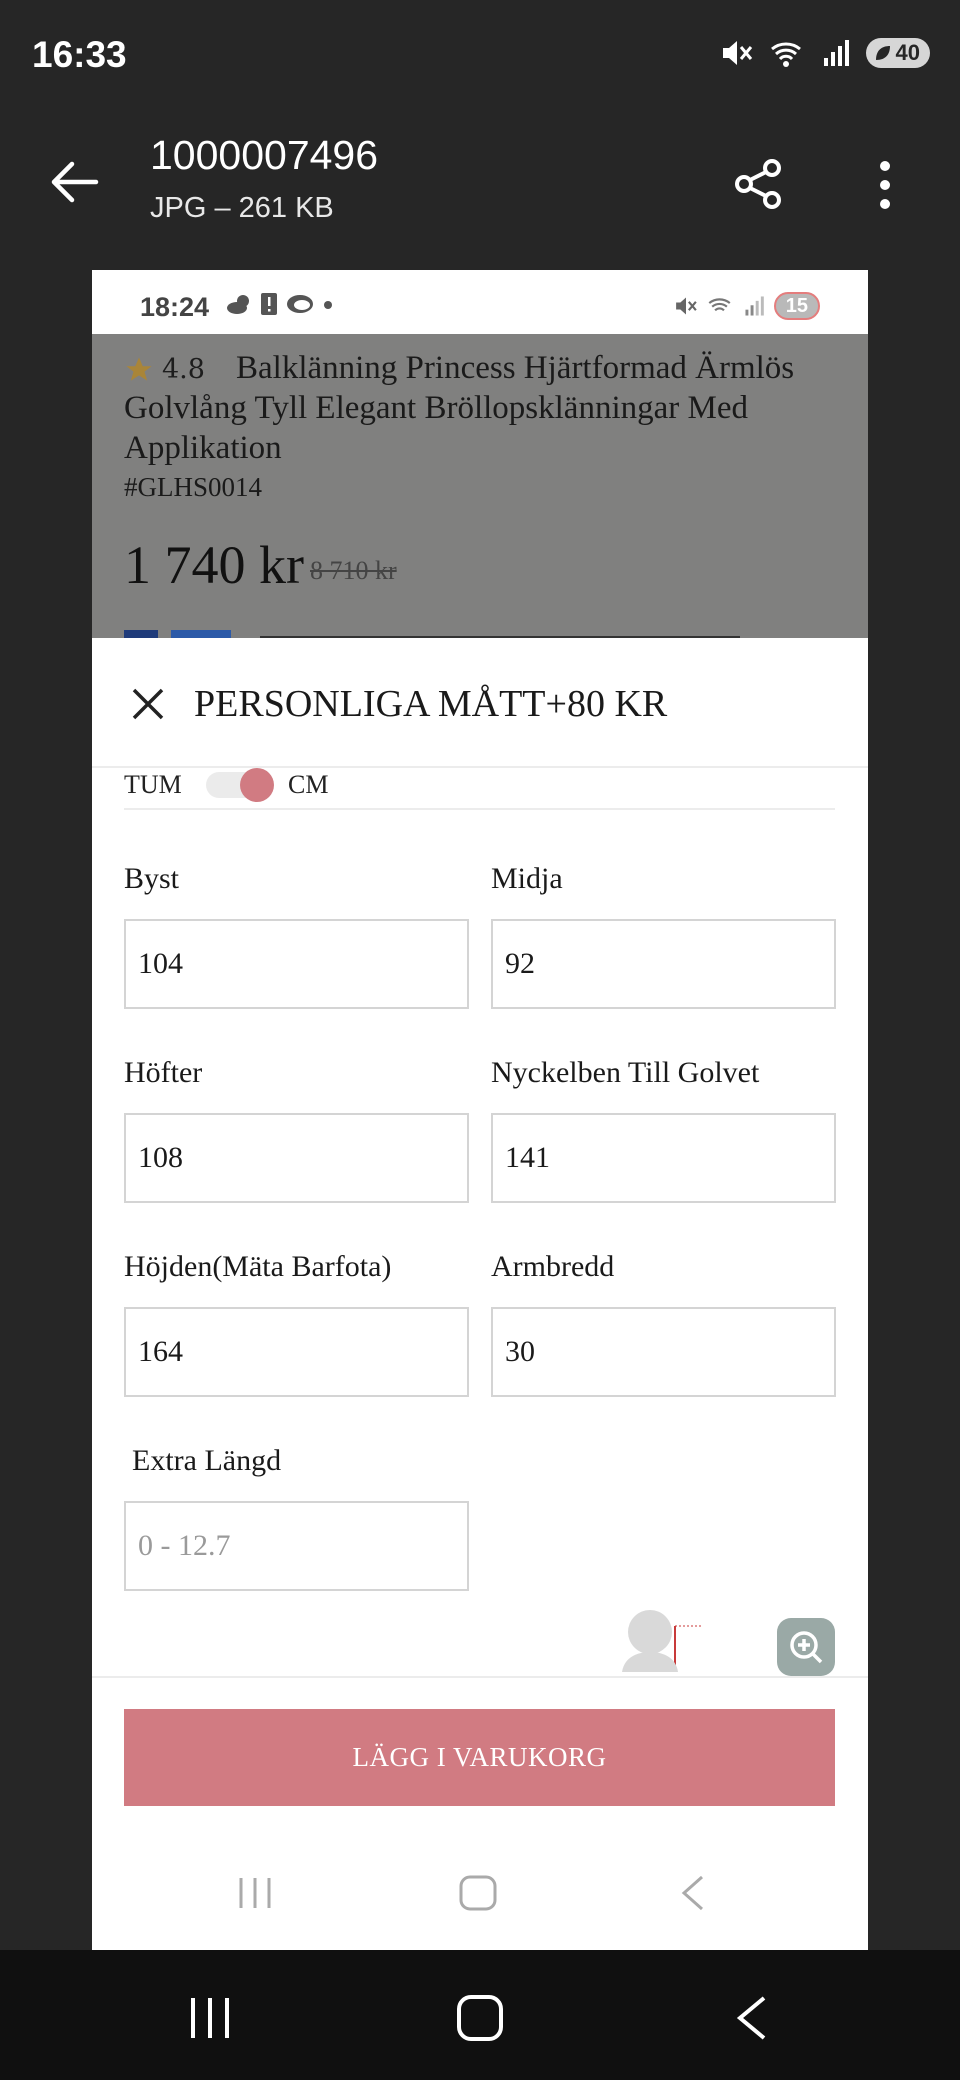  I want to click on bust-label: Byst, so click(152, 878).